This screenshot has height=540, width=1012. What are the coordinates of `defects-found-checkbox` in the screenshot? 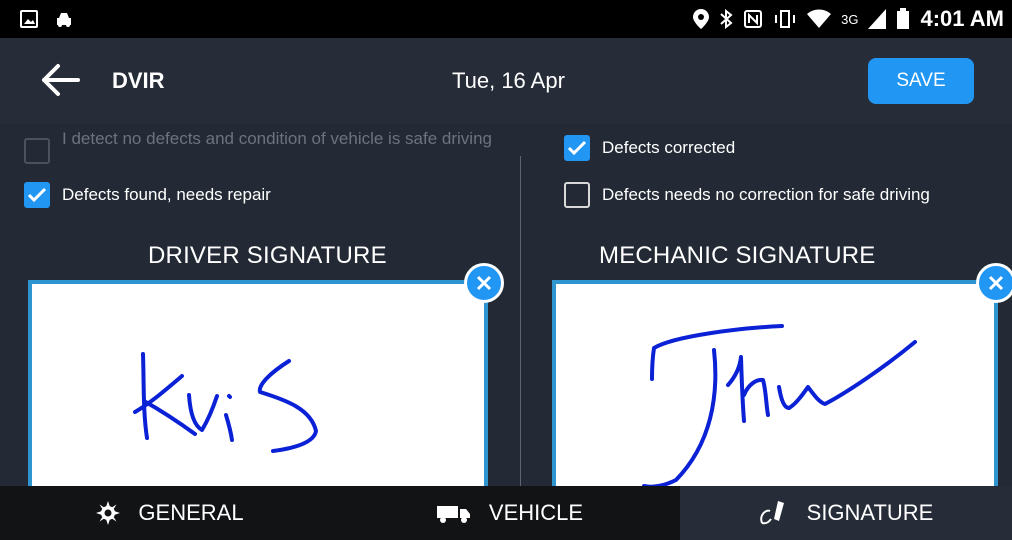 It's located at (37, 195).